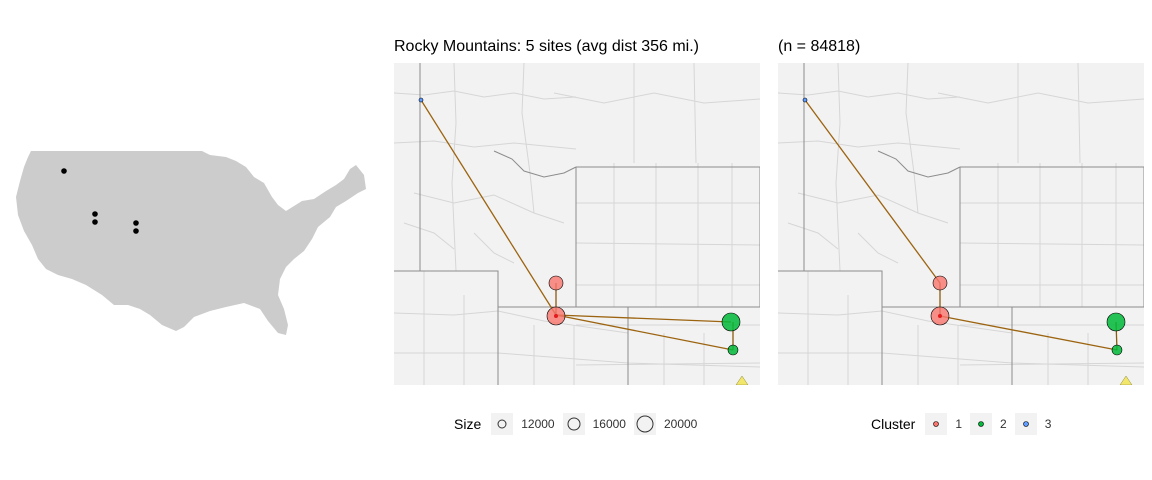 The width and height of the screenshot is (1152, 480). I want to click on inset-us-map, so click(191, 243).